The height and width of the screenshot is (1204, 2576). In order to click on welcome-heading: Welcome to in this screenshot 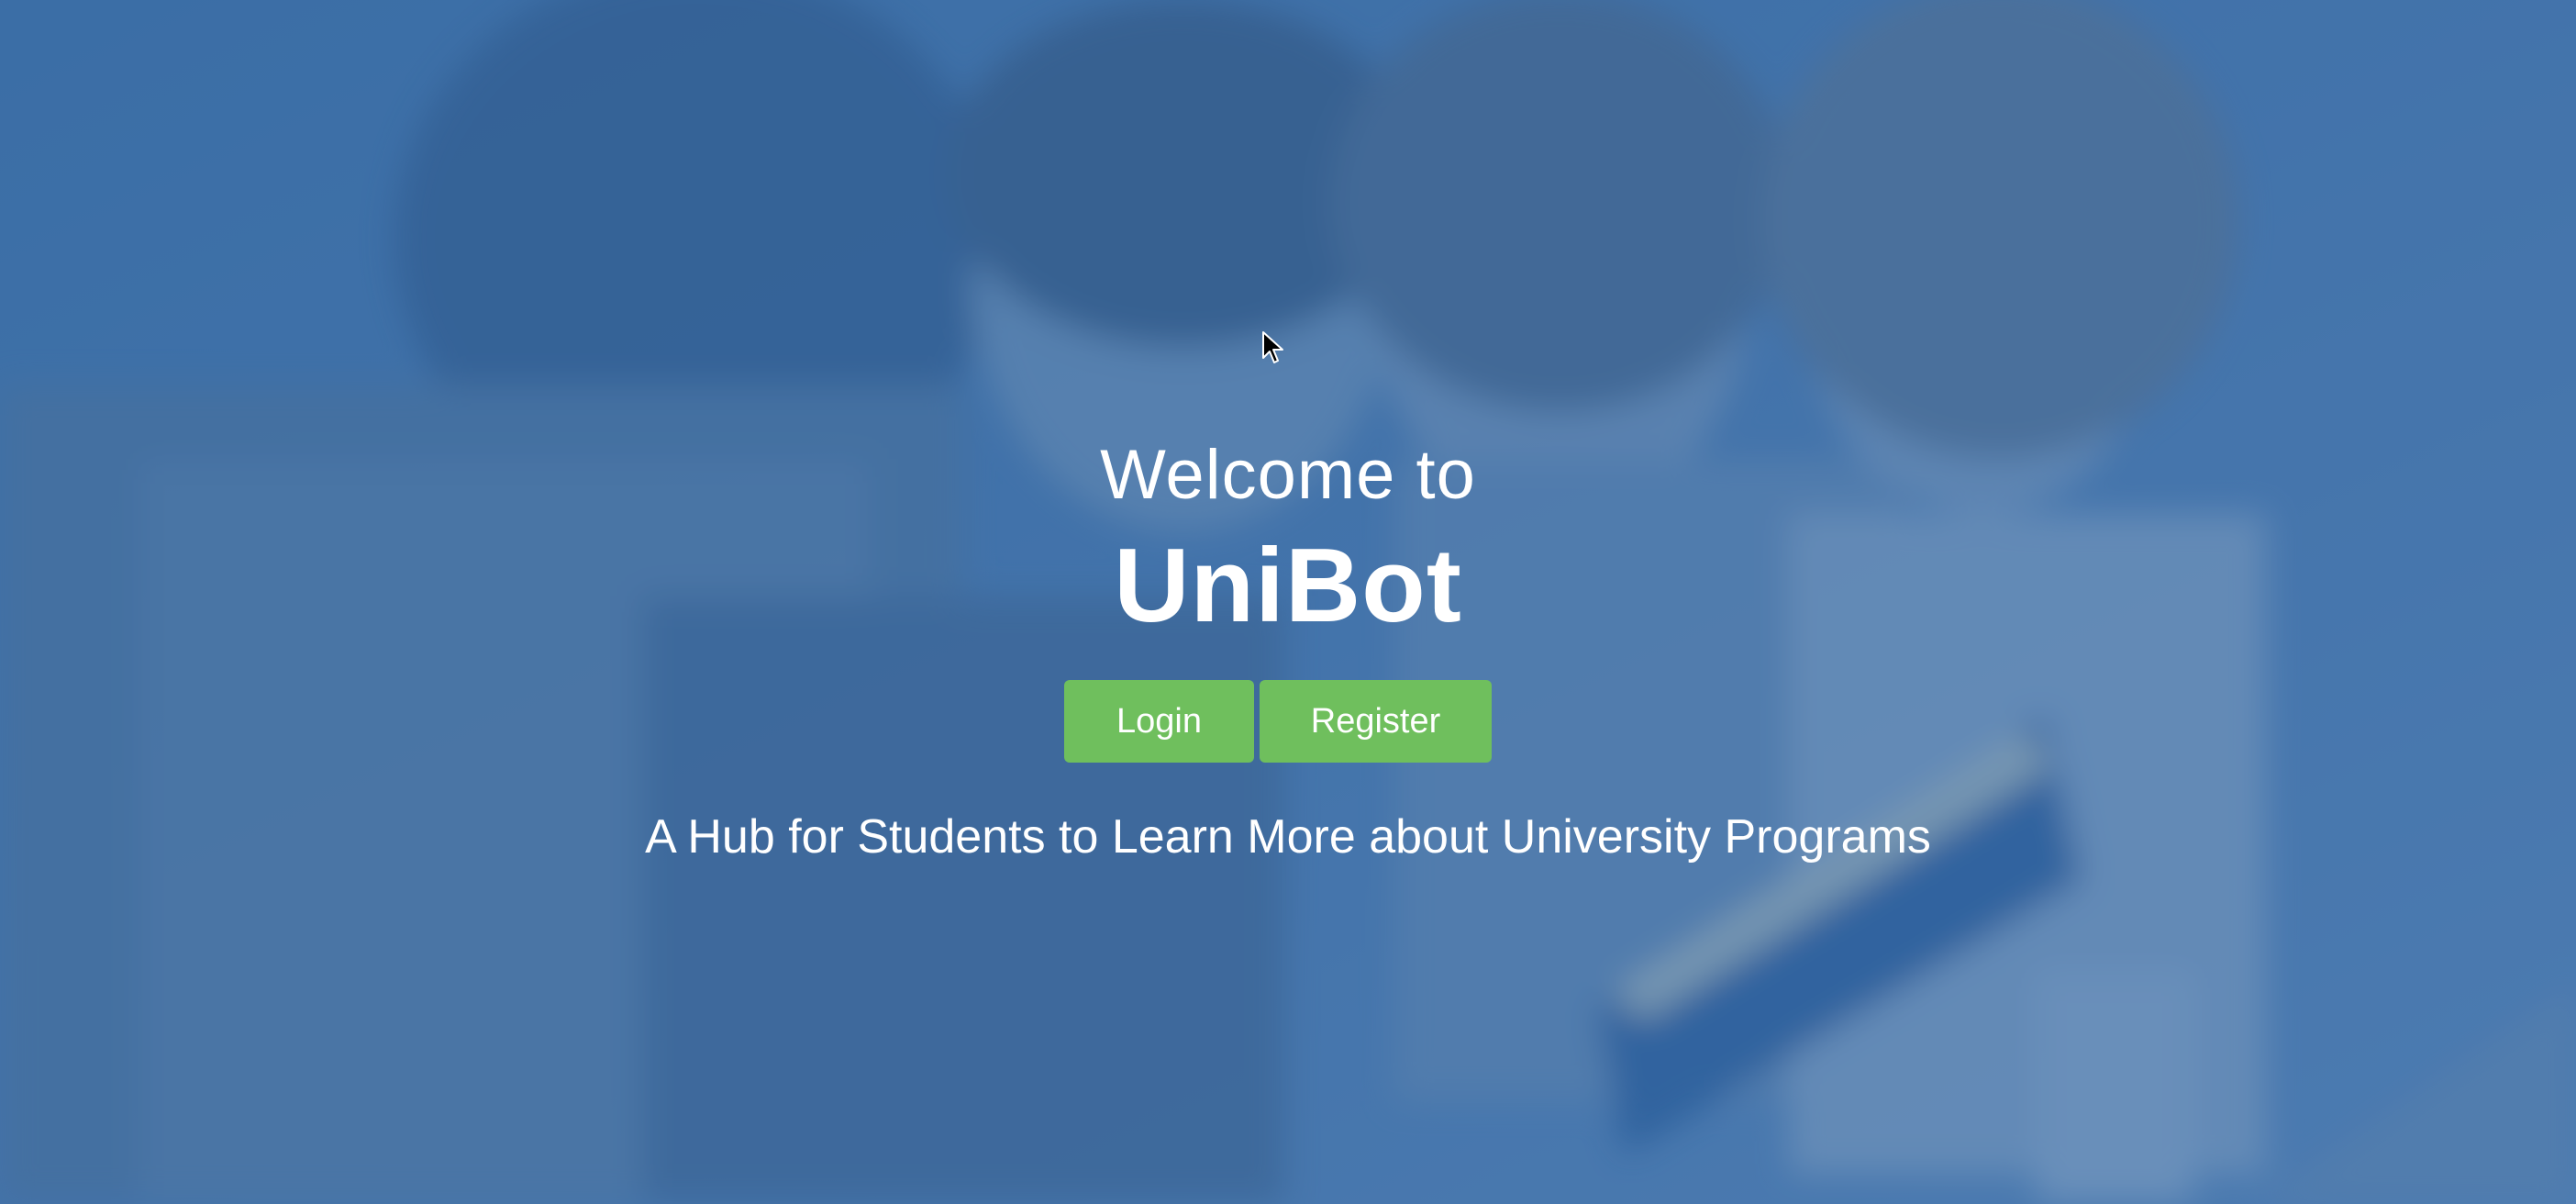, I will do `click(1288, 475)`.